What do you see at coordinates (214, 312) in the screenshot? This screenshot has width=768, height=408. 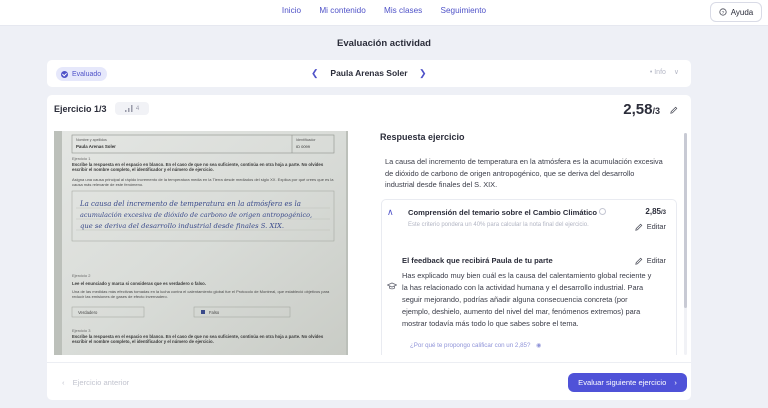 I see `scan-false-option: Falso` at bounding box center [214, 312].